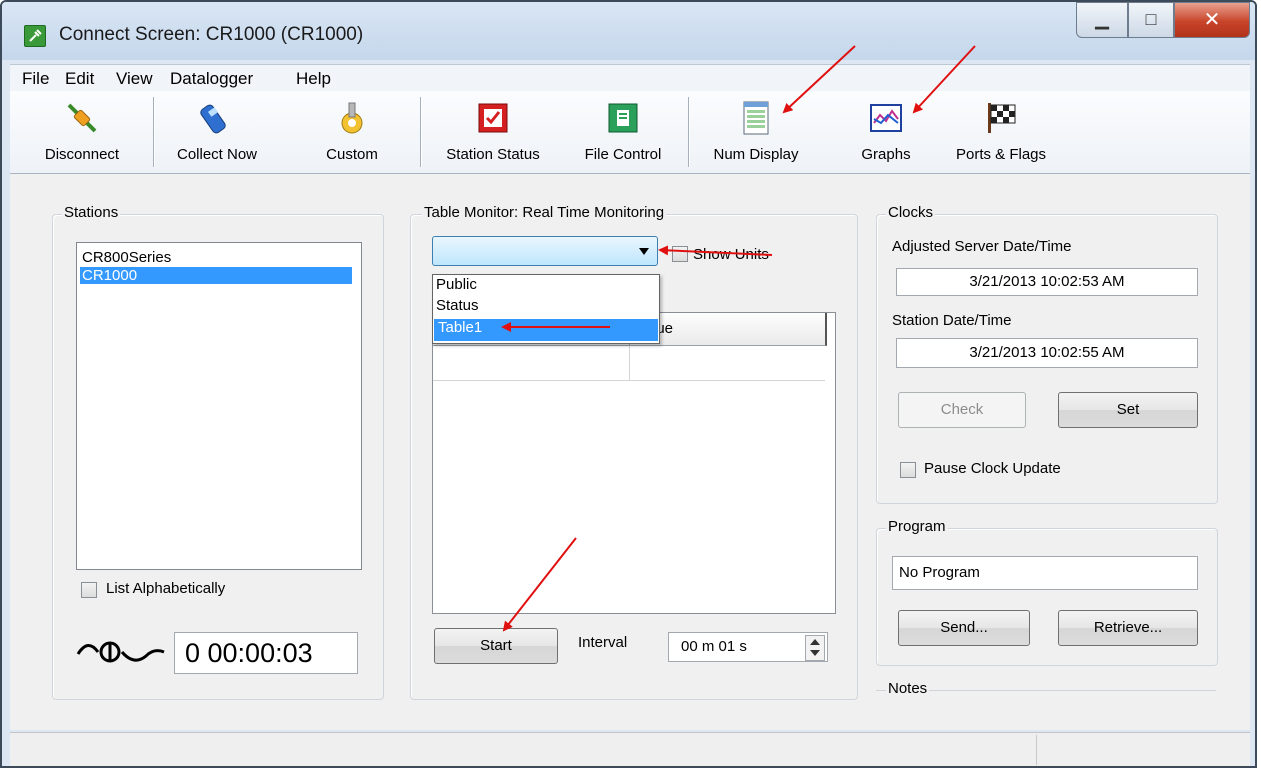 The image size is (1261, 772). Describe the element at coordinates (815, 653) in the screenshot. I see `spin-down-icon` at that location.